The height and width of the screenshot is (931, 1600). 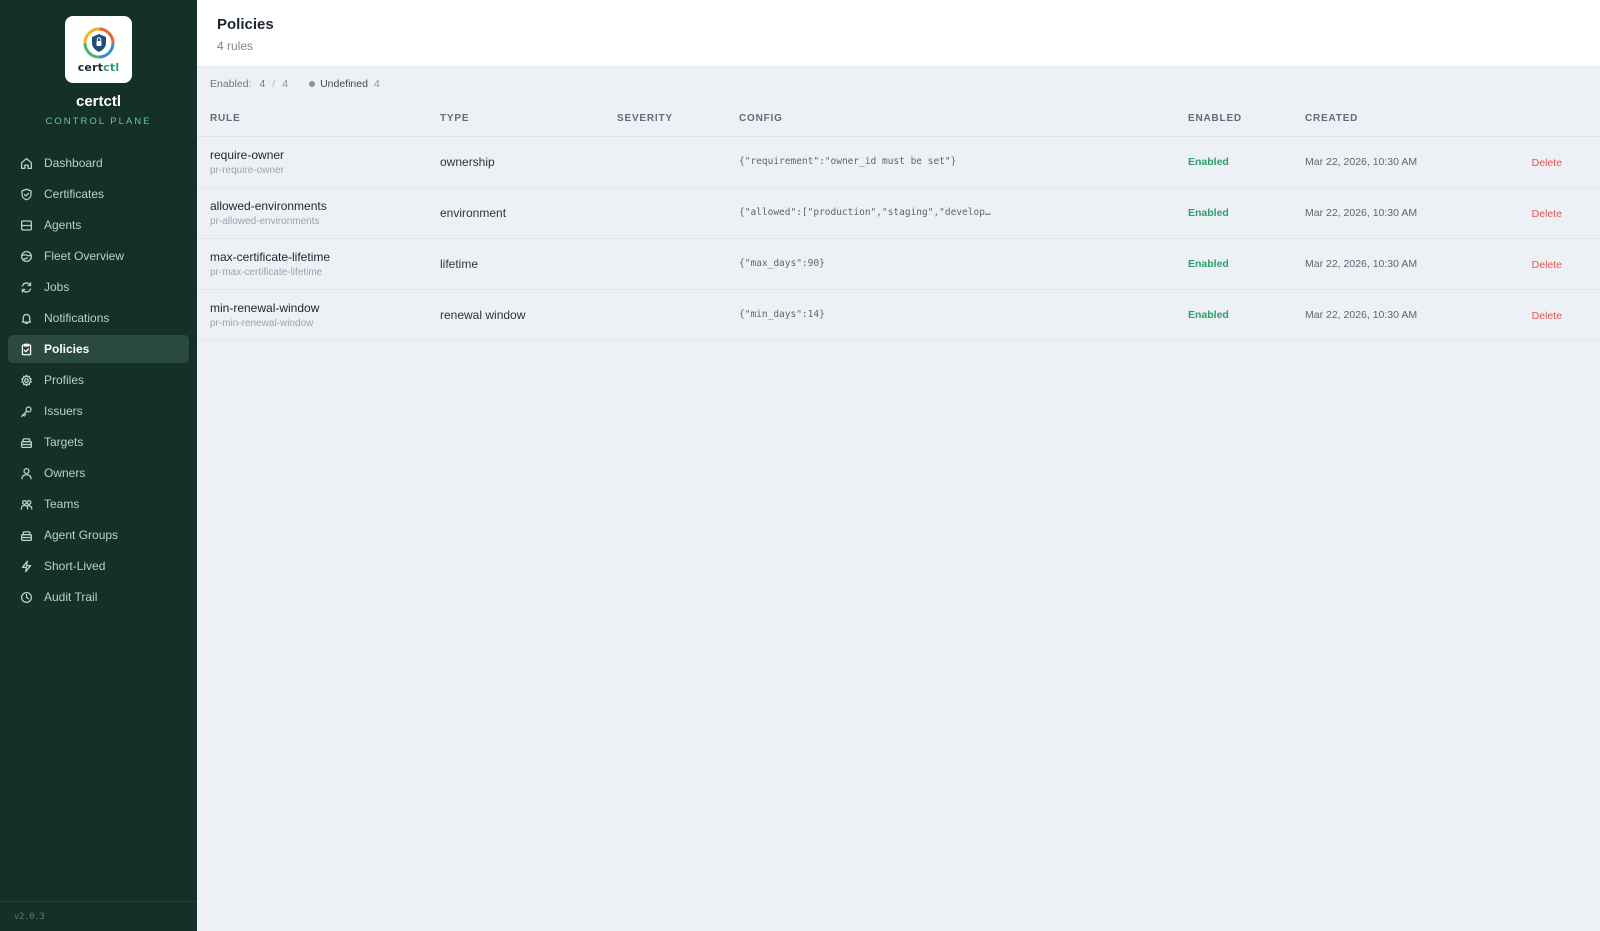 I want to click on sidebar-item-notifications: Notifications, so click(x=98, y=318).